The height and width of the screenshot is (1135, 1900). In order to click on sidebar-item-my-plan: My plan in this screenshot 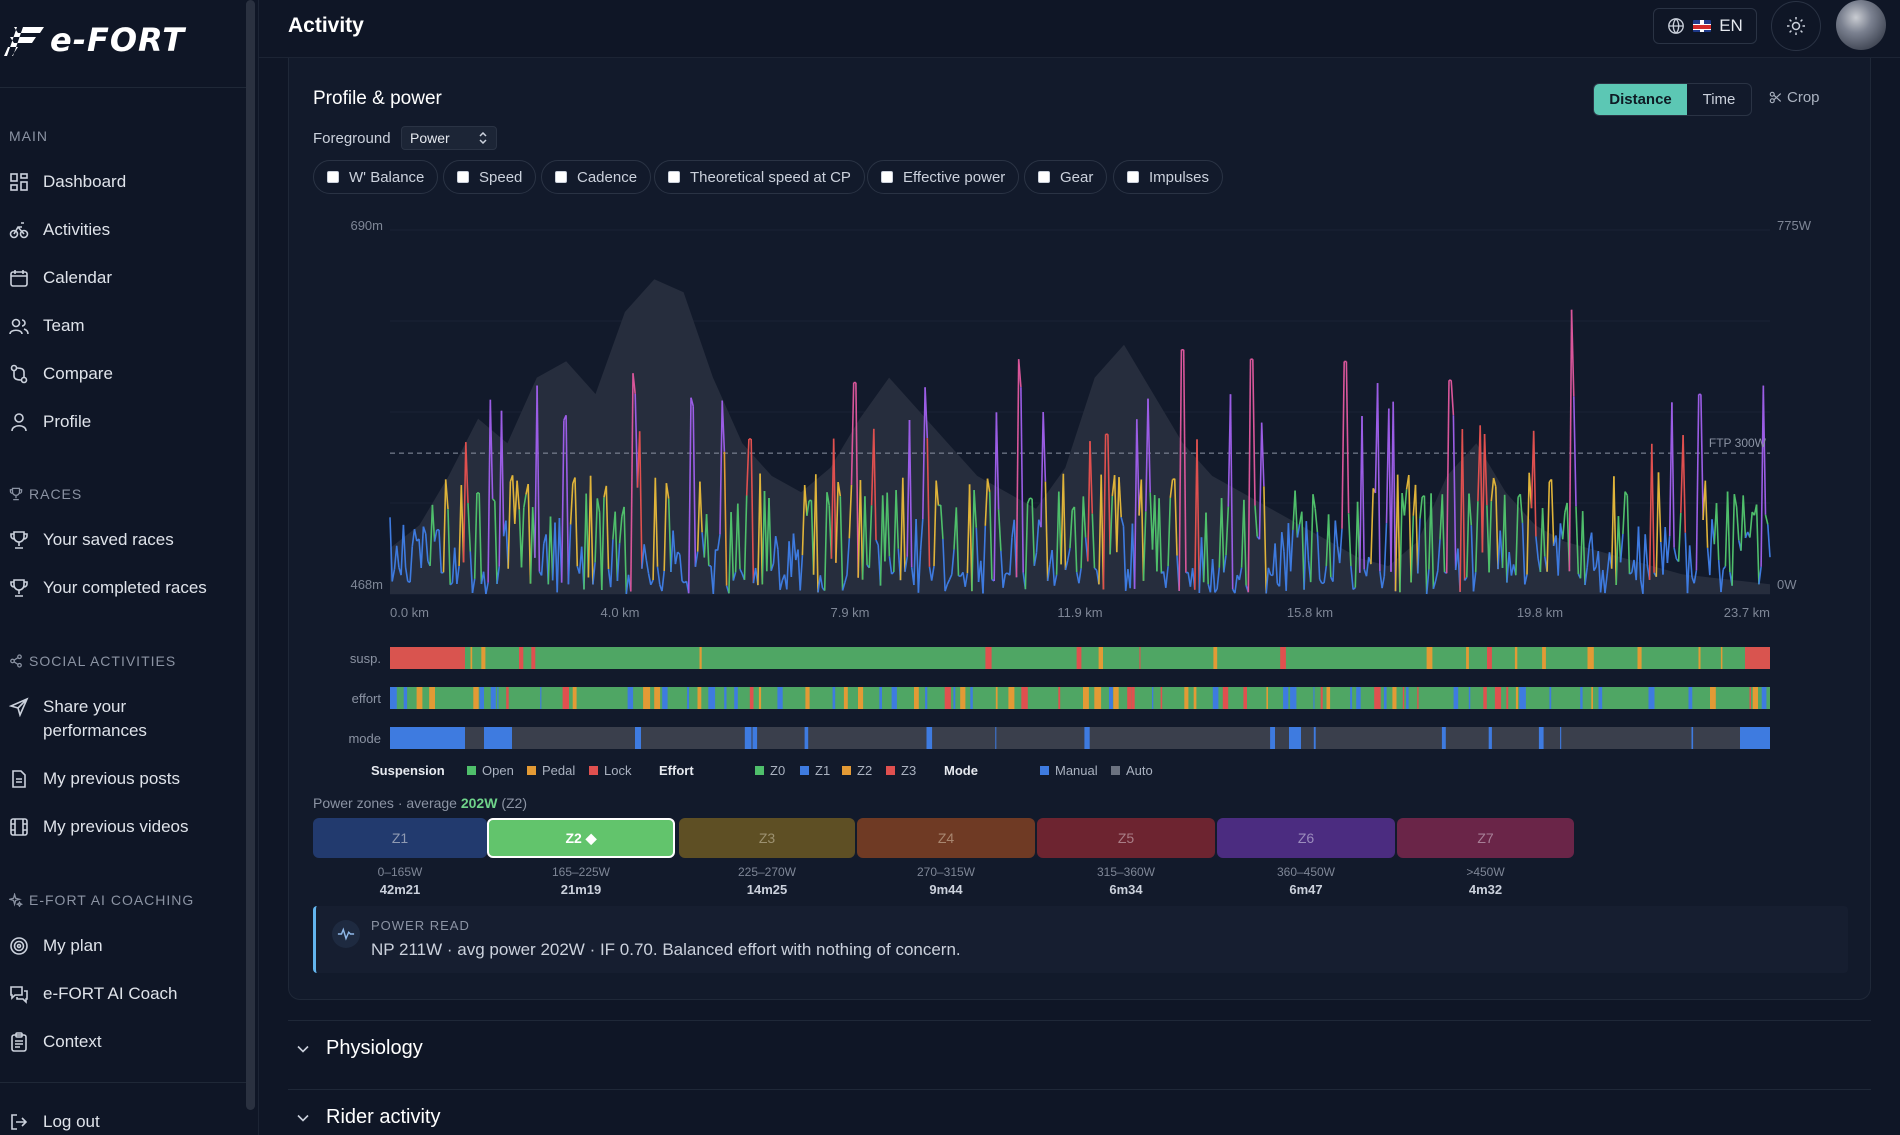, I will do `click(127, 946)`.